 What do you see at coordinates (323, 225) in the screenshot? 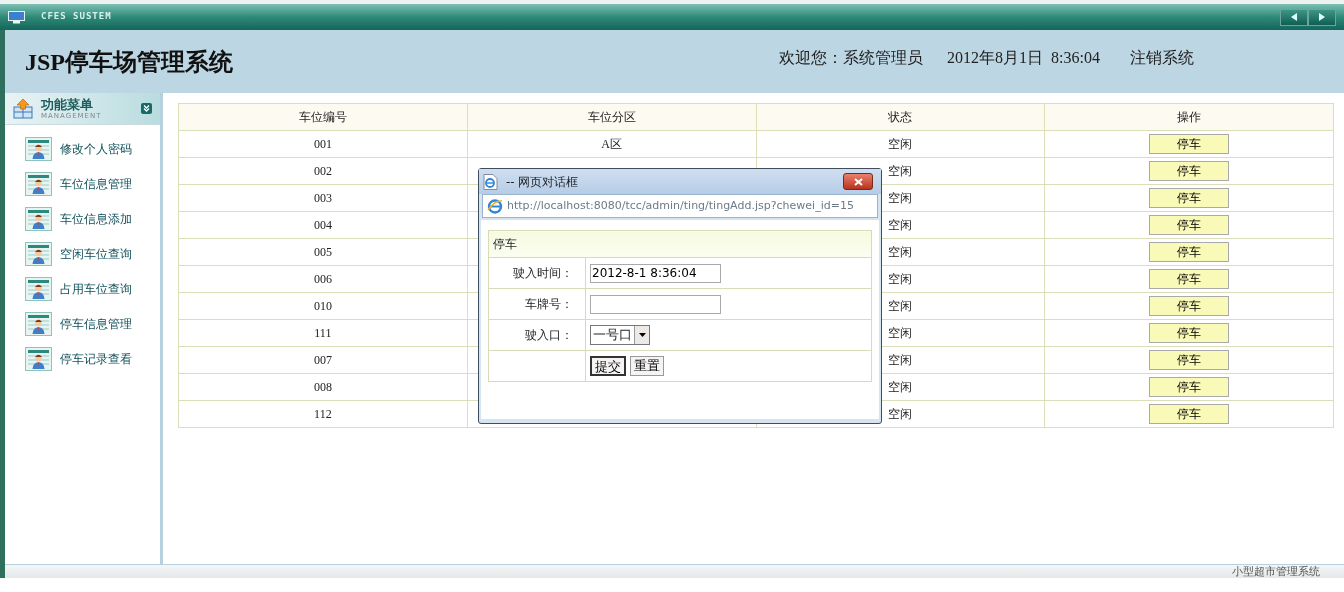
I see `table-cell: 004` at bounding box center [323, 225].